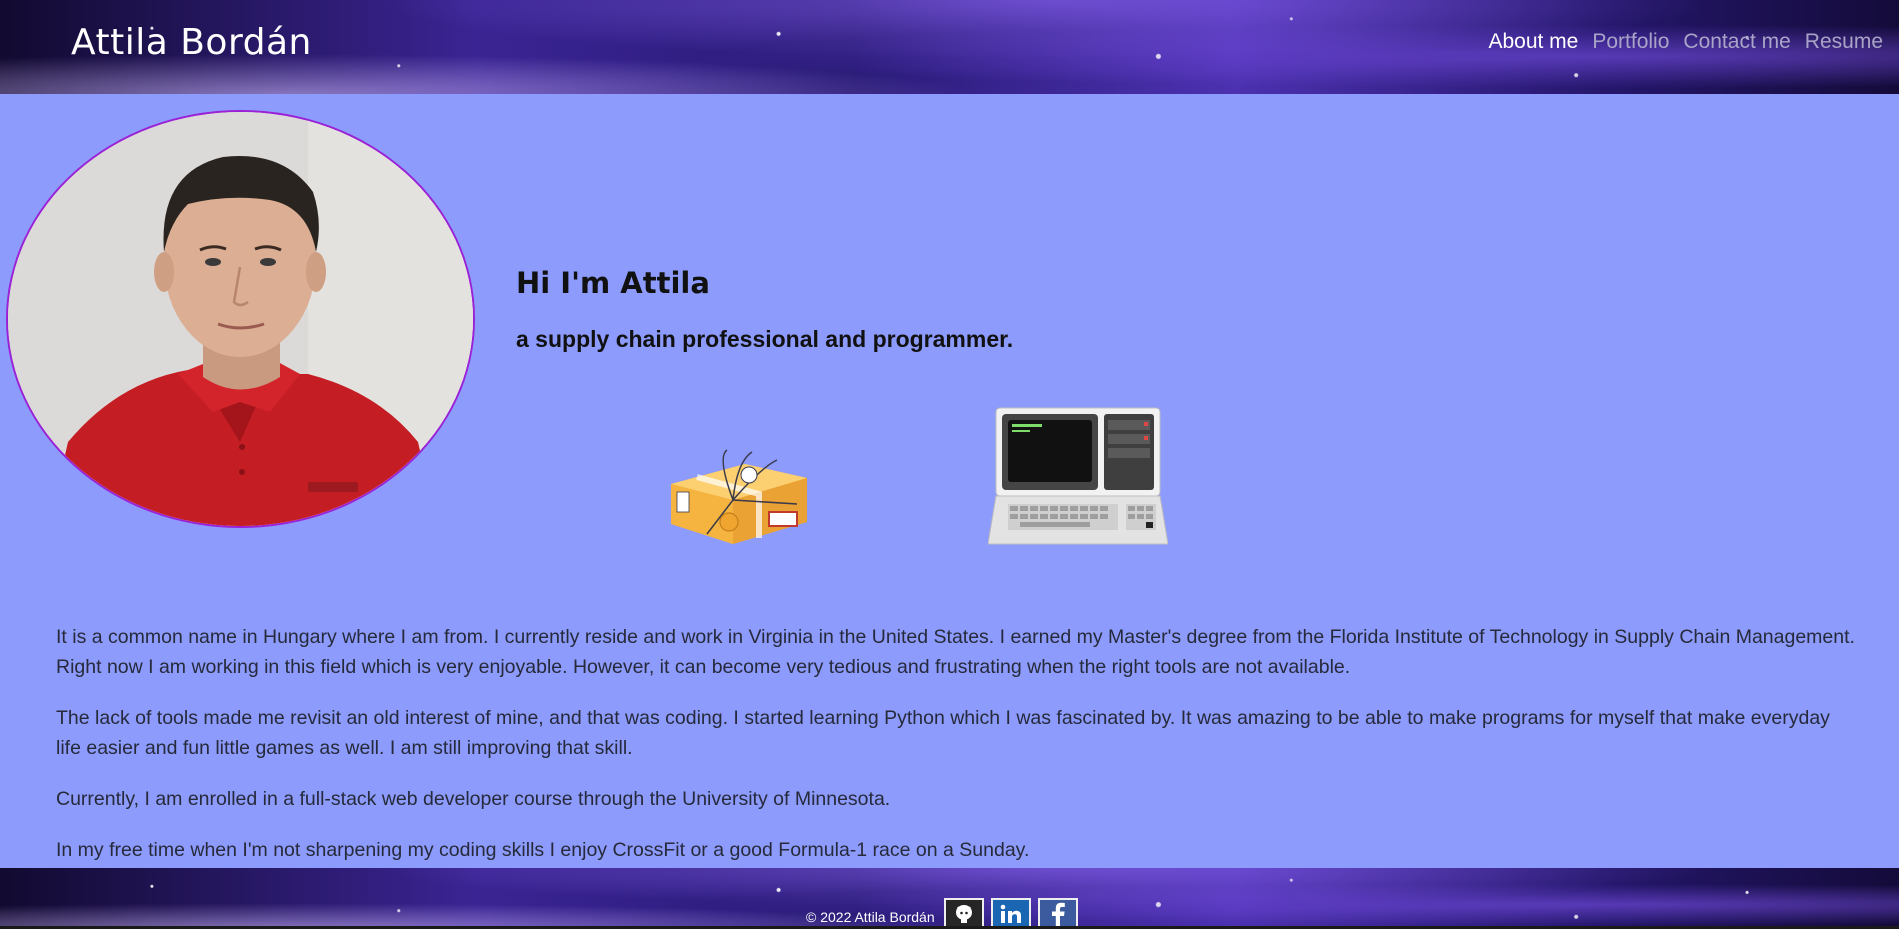  I want to click on hero-title: Hi I'm Attila, so click(613, 283).